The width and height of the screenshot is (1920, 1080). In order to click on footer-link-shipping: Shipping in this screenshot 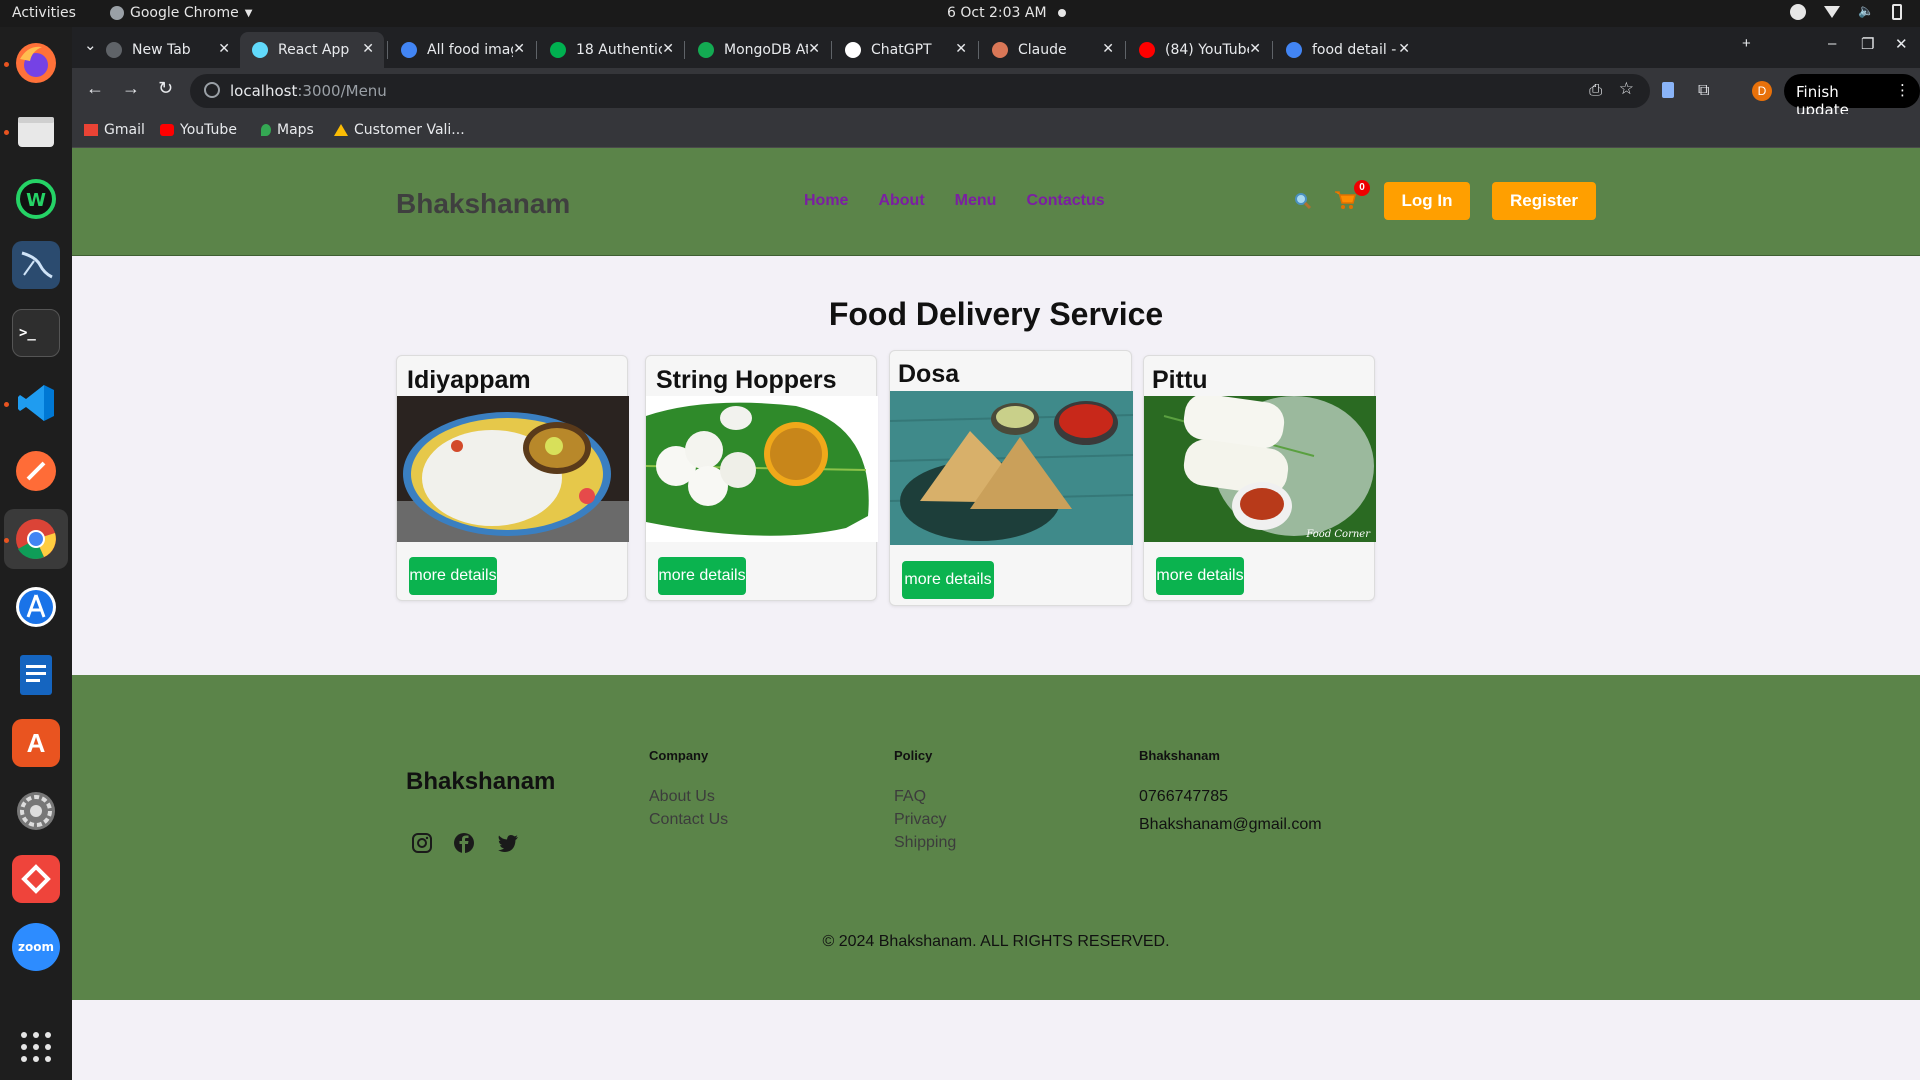, I will do `click(925, 843)`.